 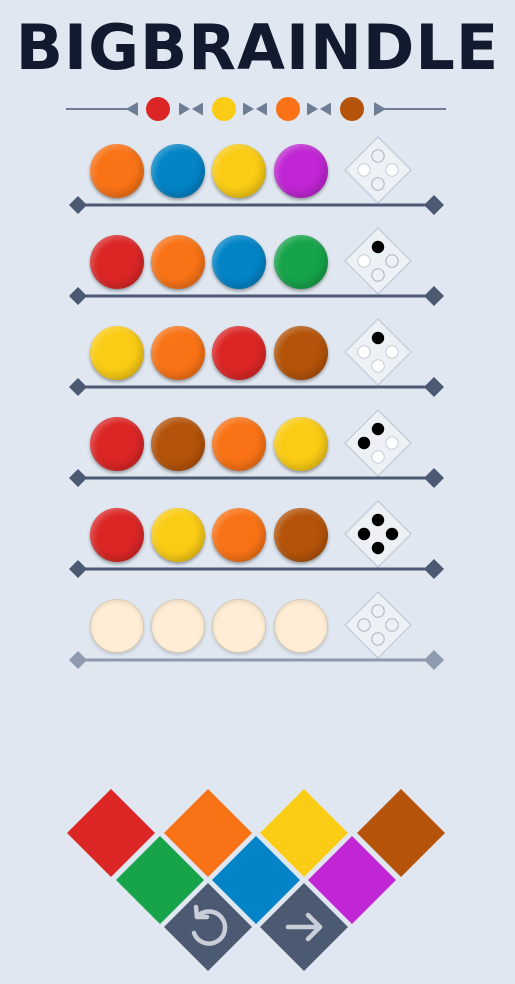 I want to click on legend-peg-yellow, so click(x=224, y=109).